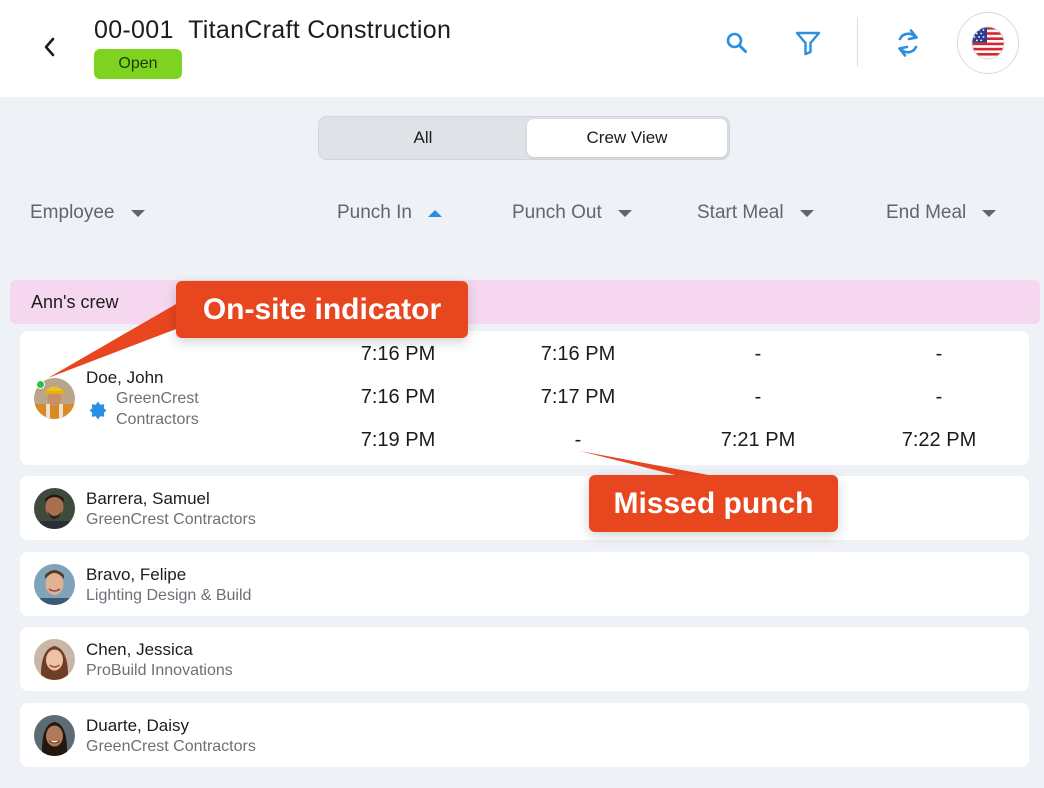 The height and width of the screenshot is (788, 1044). Describe the element at coordinates (713, 503) in the screenshot. I see `missed-punch-callout: Missed punch` at that location.